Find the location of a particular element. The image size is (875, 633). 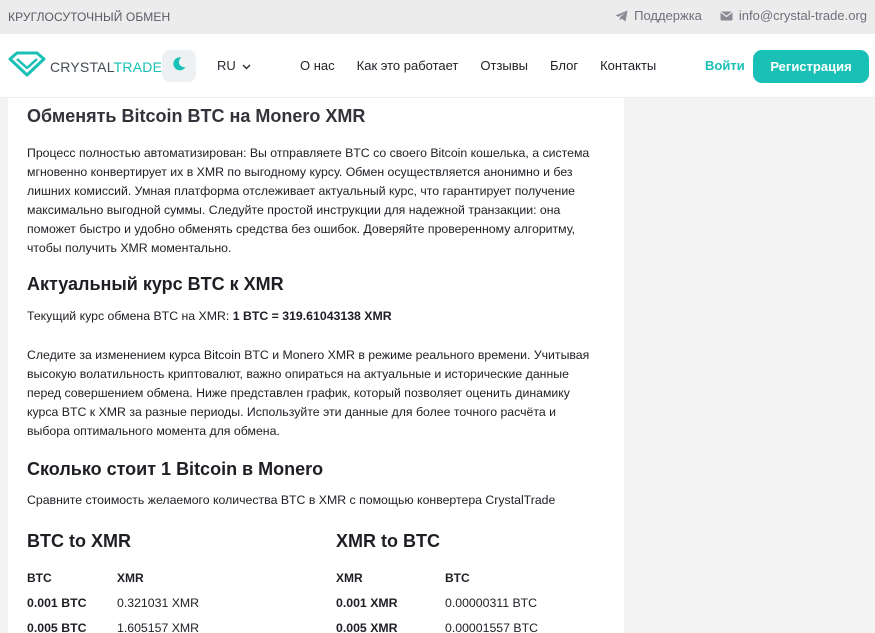

xmr-to-btc-row2-amount: 0.005 XMR is located at coordinates (367, 627).